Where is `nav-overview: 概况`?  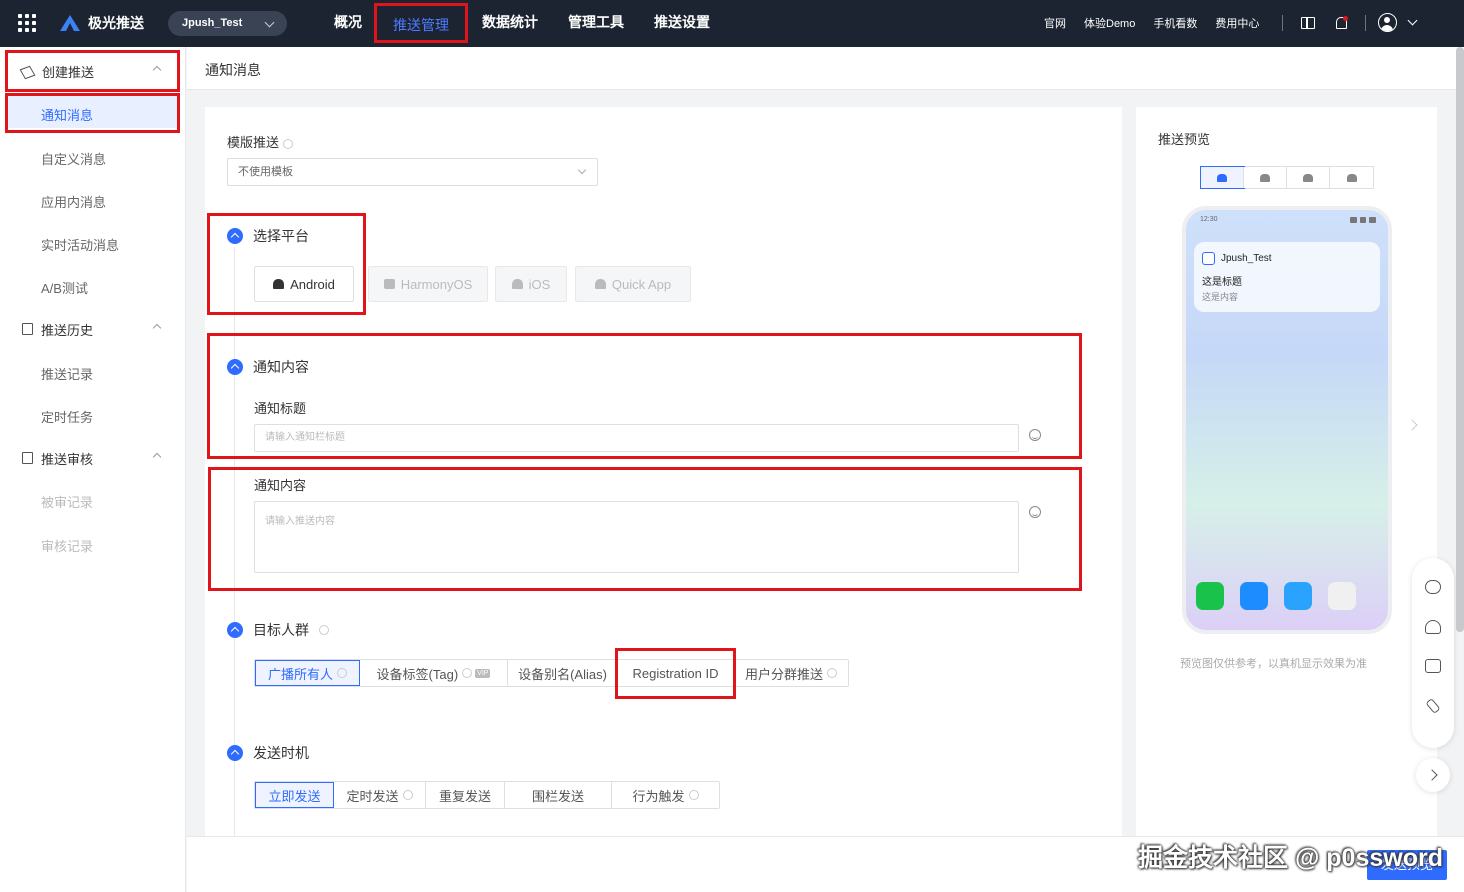 nav-overview: 概况 is located at coordinates (349, 22).